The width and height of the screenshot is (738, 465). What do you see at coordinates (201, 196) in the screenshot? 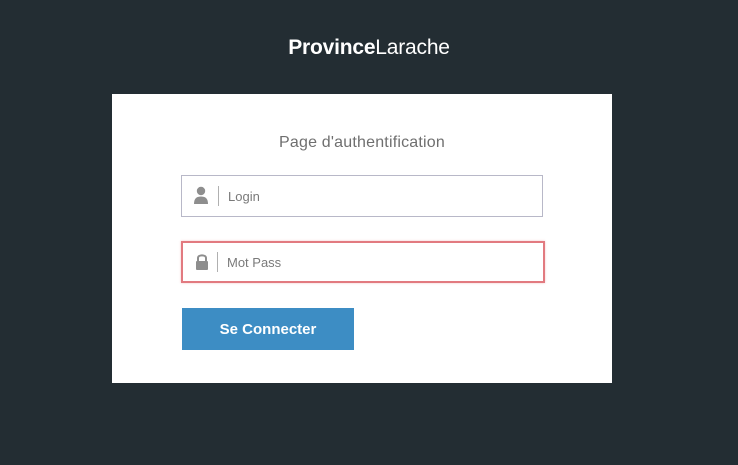
I see `user-icon` at bounding box center [201, 196].